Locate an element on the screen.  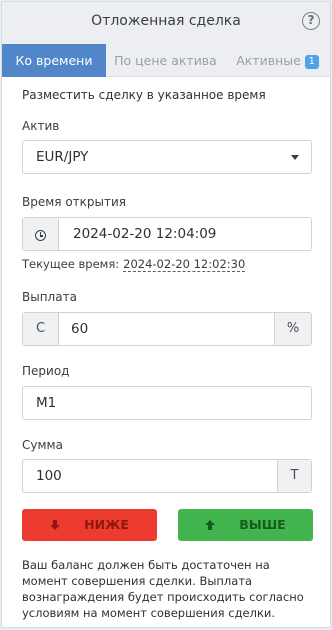
open-time-field: 2024-02-20 12:04:09 is located at coordinates (167, 234).